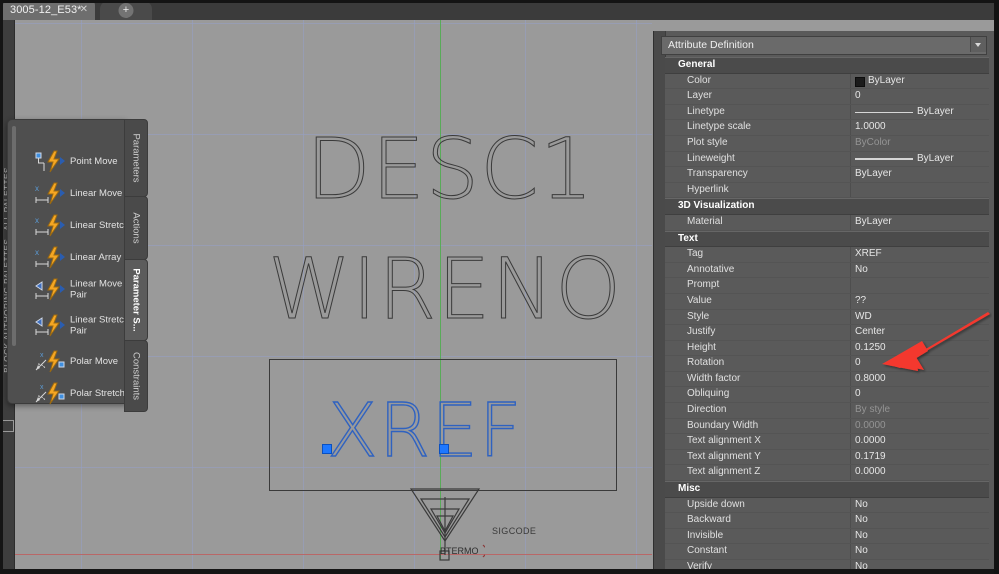  I want to click on property-row: Text alignment X 0.0000, so click(827, 442).